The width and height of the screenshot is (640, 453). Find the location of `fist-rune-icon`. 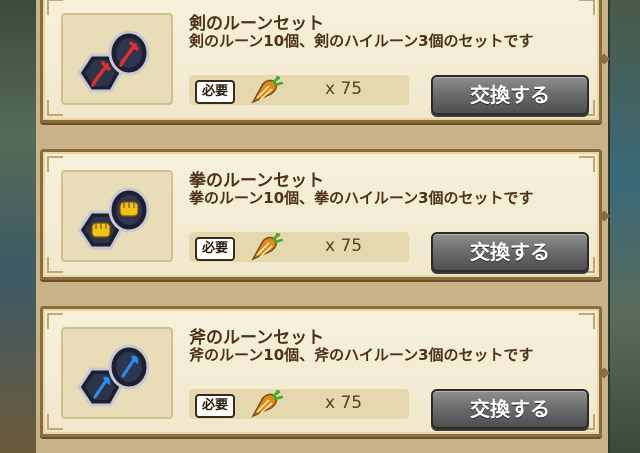

fist-rune-icon is located at coordinates (113, 218).